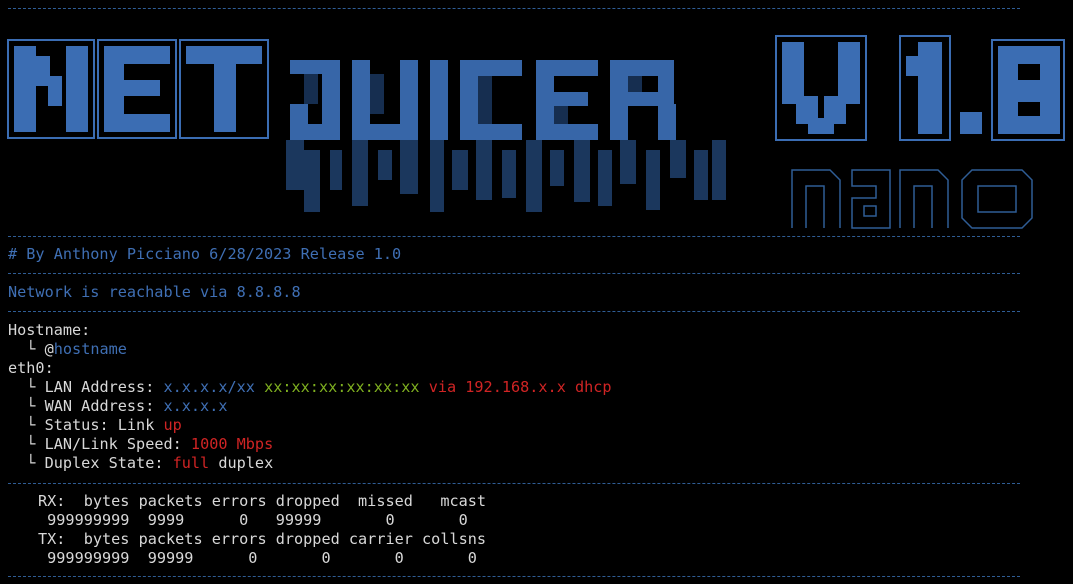 Image resolution: width=1073 pixels, height=584 pixels. I want to click on link-status-value: up, so click(172, 425).